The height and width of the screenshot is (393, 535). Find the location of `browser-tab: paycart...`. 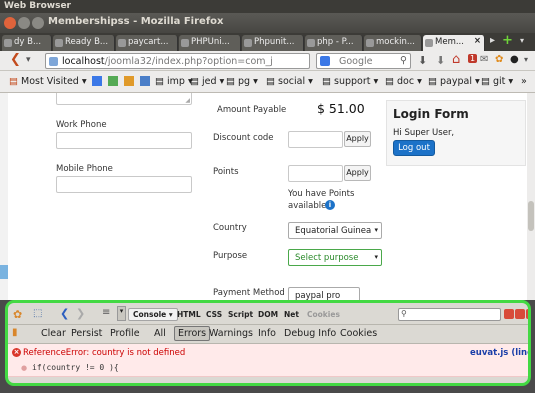

browser-tab: paycart... is located at coordinates (147, 43).